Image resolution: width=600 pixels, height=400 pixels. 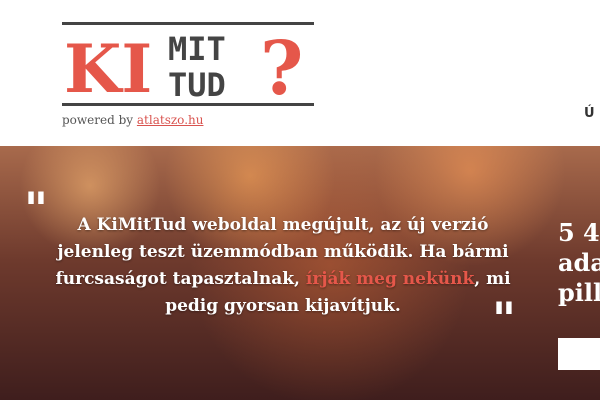 I want to click on stats-line-3: pill, so click(x=579, y=292).